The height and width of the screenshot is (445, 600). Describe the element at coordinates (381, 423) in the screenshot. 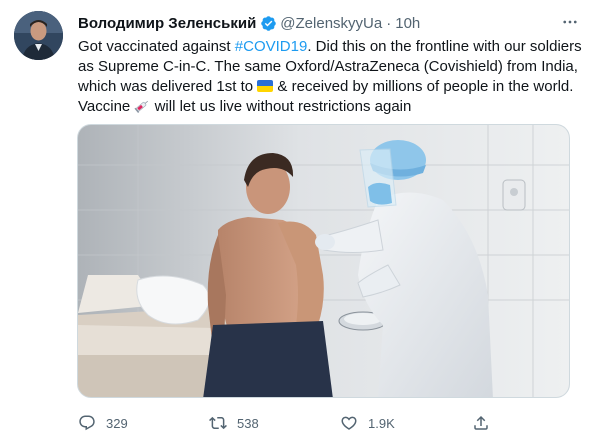

I see `like-count: 1.9K` at that location.